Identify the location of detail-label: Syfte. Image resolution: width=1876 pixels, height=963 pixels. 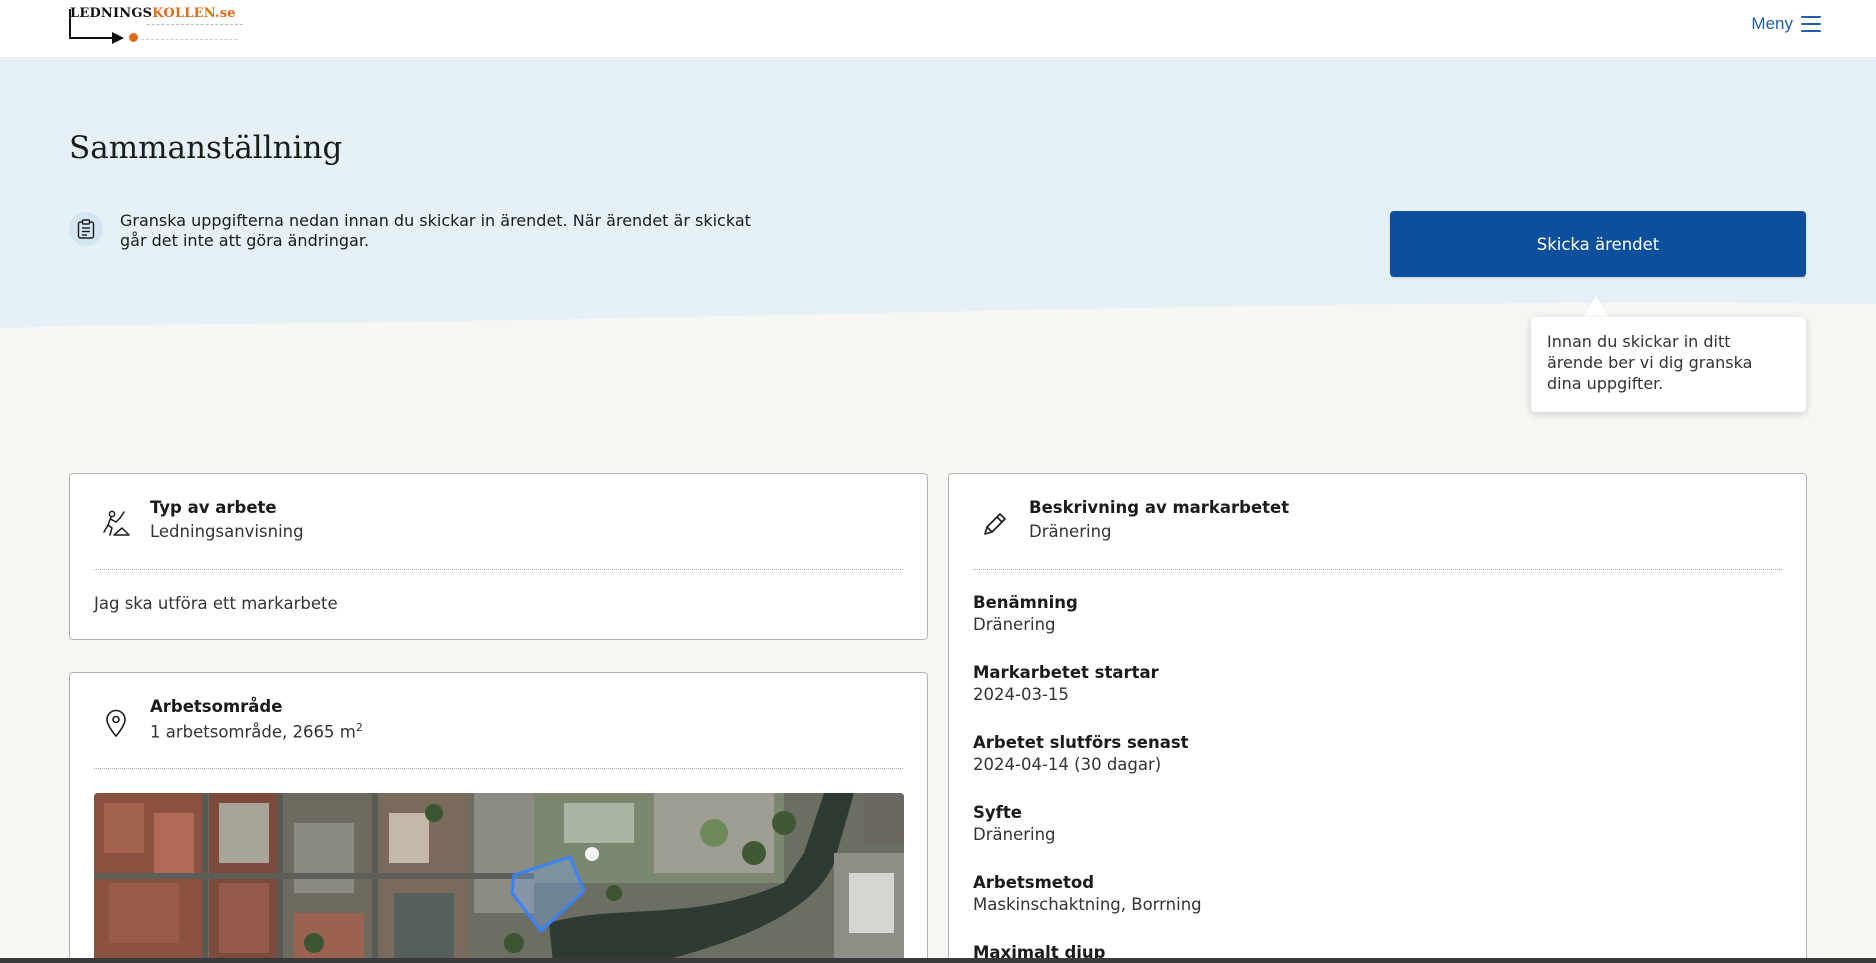
(997, 812).